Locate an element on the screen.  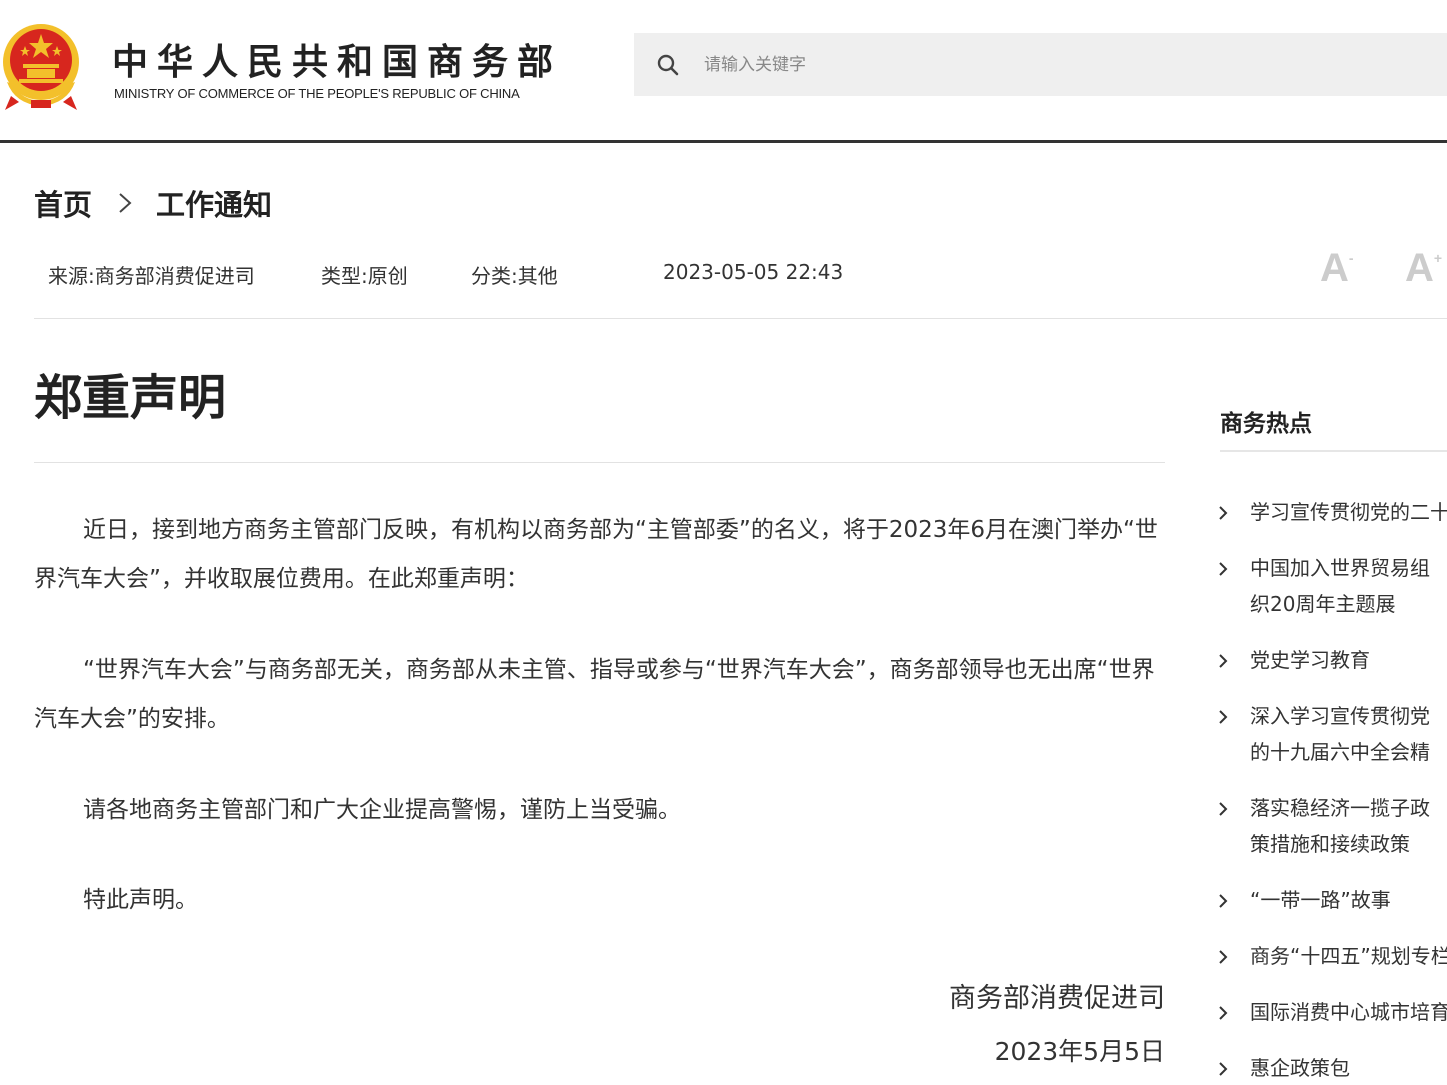
sidebar-item-3: 党史学习教育 is located at coordinates (1330, 662).